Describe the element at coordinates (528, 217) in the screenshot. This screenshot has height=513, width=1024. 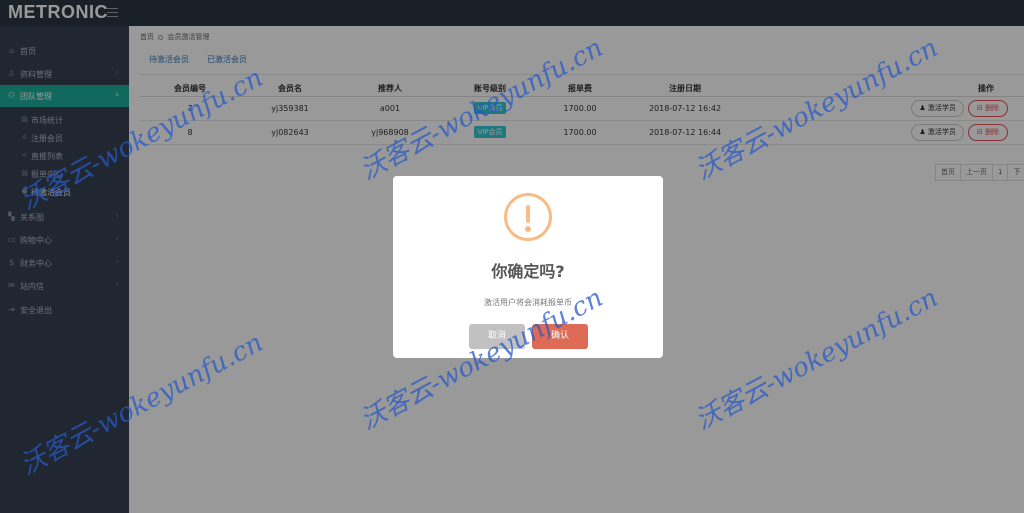
I see `warning-icon` at that location.